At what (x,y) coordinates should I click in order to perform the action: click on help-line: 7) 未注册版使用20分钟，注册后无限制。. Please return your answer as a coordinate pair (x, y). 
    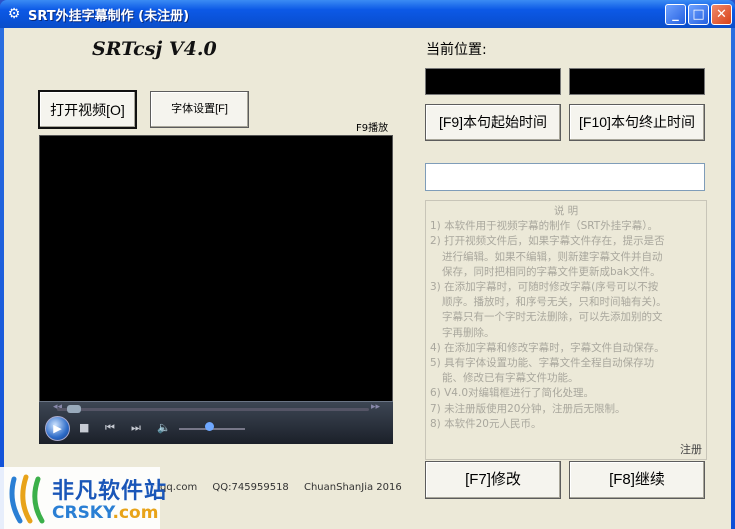
    Looking at the image, I should click on (528, 408).